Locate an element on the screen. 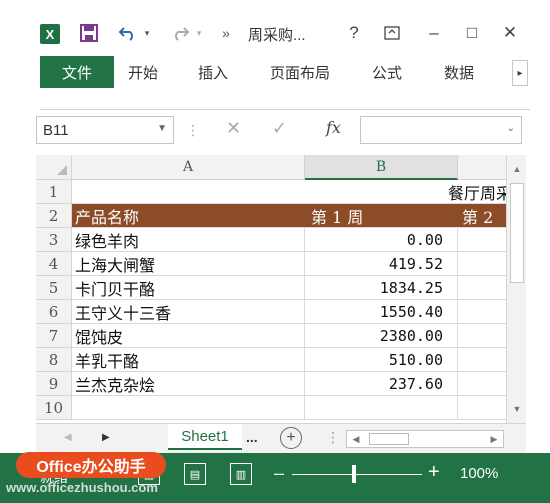  table-cell-week1-value: 0.00 is located at coordinates (381, 240).